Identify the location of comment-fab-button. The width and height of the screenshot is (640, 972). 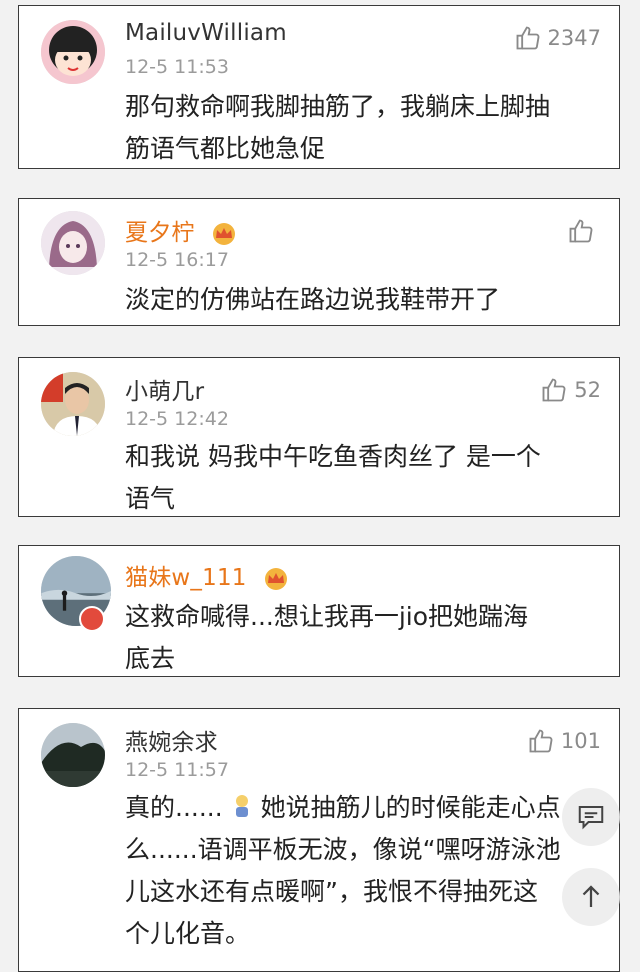
(591, 817).